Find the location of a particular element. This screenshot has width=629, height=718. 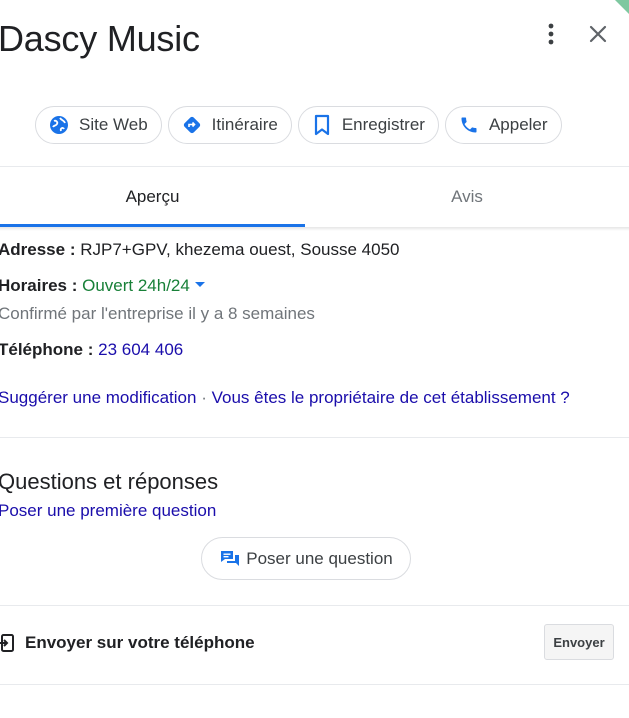

phone-label: Téléphone : is located at coordinates (47, 349).